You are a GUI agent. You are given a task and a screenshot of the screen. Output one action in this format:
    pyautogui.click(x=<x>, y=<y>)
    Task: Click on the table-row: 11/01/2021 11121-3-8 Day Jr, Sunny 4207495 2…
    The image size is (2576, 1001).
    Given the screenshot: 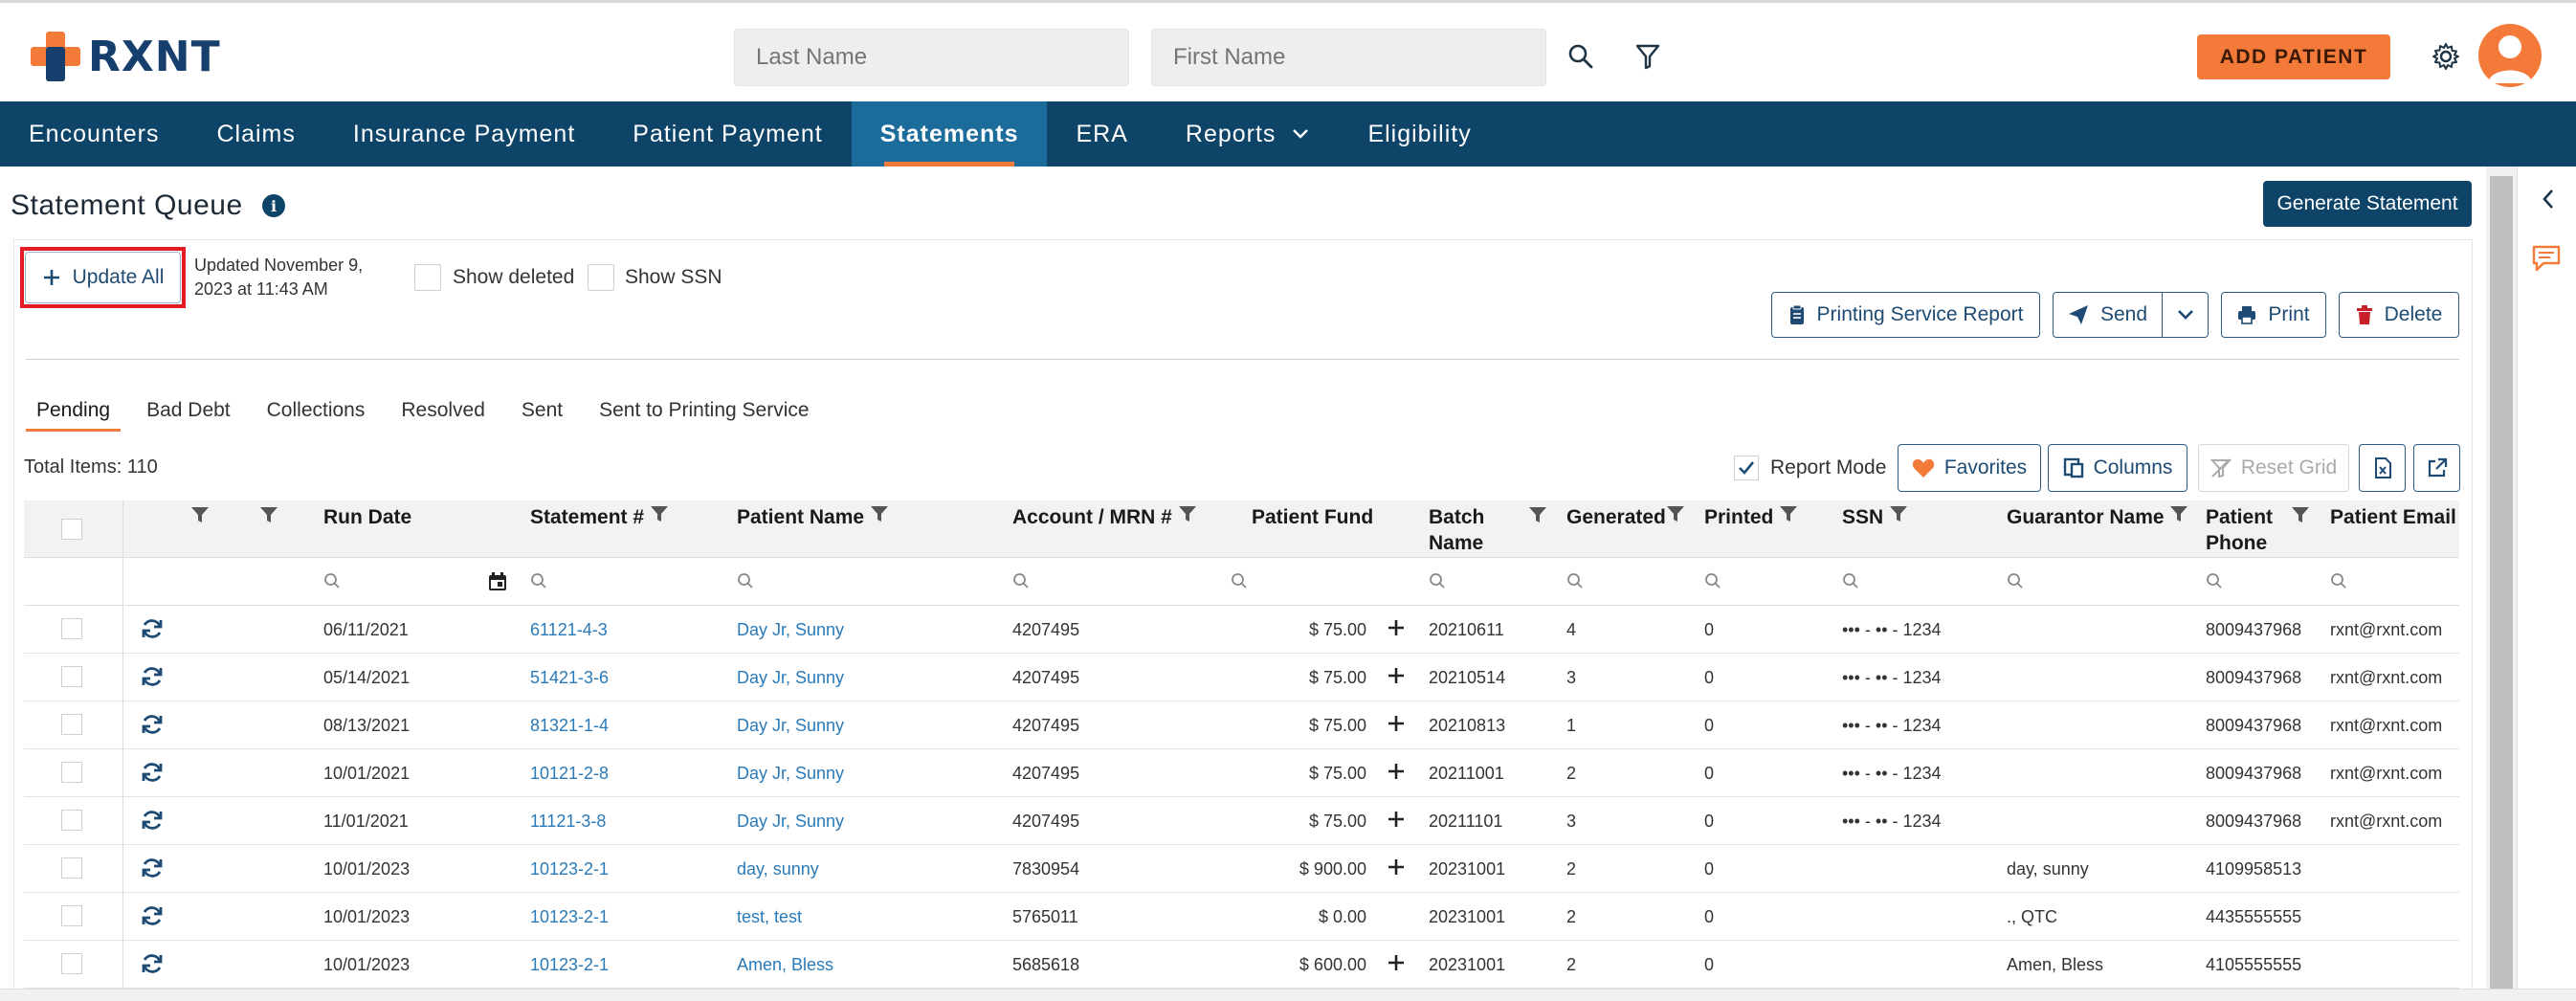 What is the action you would take?
    pyautogui.click(x=1241, y=821)
    